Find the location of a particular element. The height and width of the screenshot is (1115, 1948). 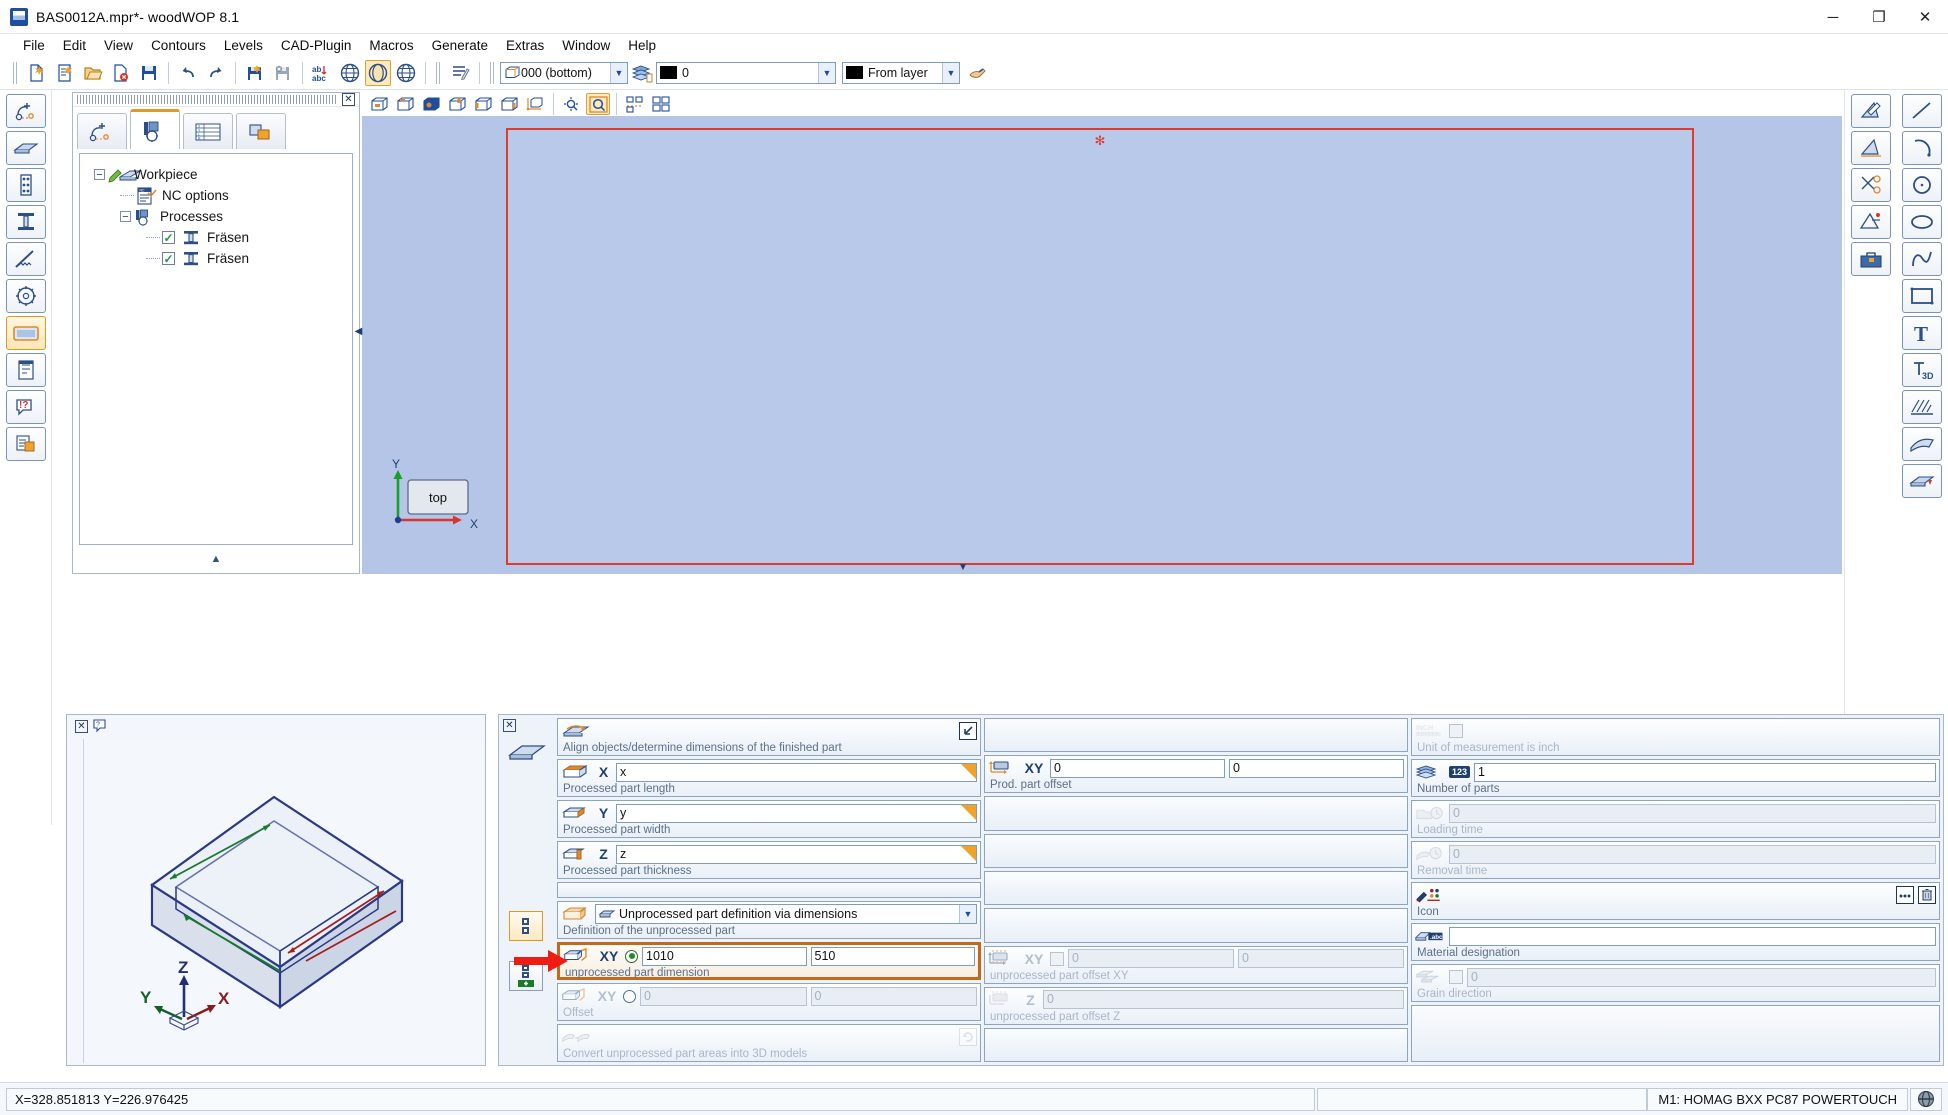

left-panel-collapse-button: ◀ is located at coordinates (358, 331).